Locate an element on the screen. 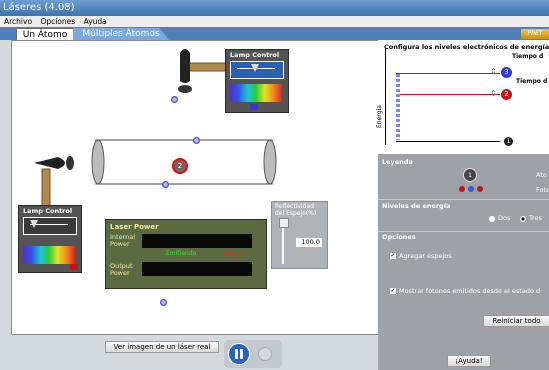 The height and width of the screenshot is (370, 549). legend-title: Leyenda is located at coordinates (397, 162).